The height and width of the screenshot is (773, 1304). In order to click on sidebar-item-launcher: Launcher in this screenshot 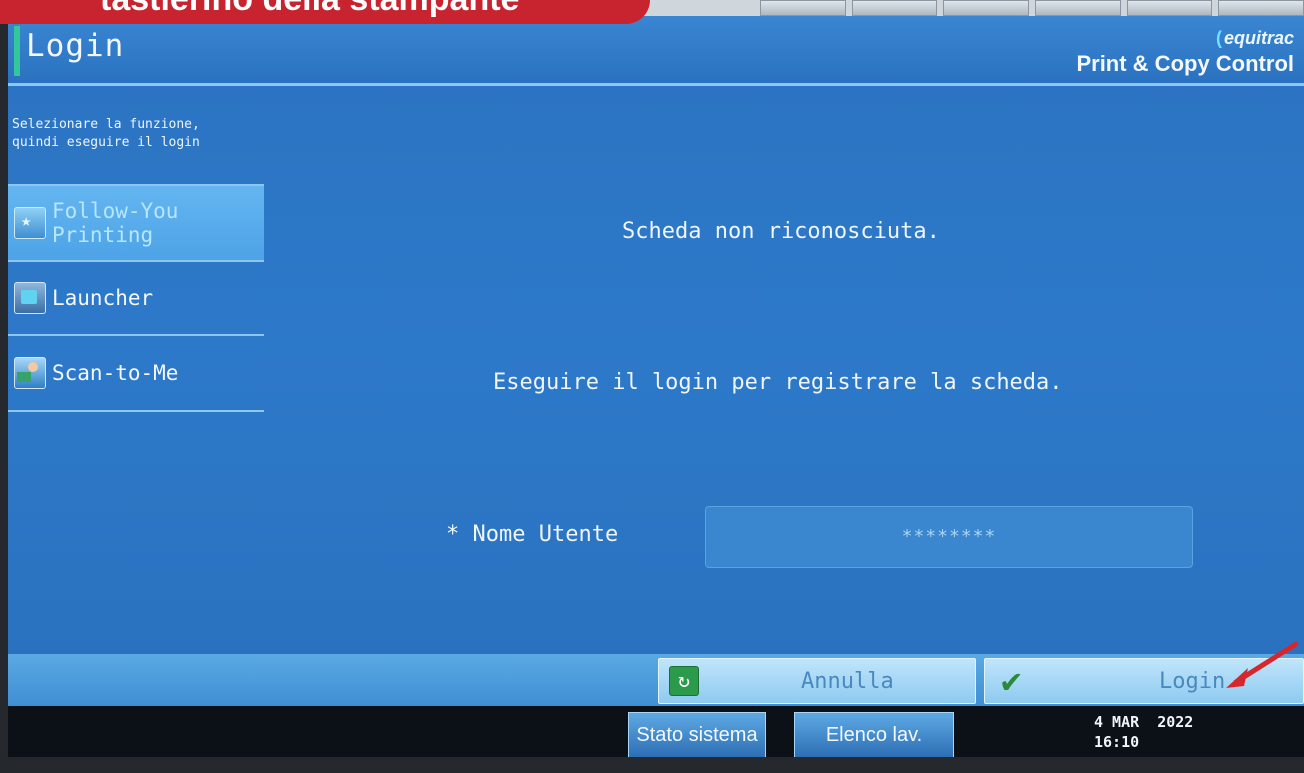, I will do `click(136, 299)`.